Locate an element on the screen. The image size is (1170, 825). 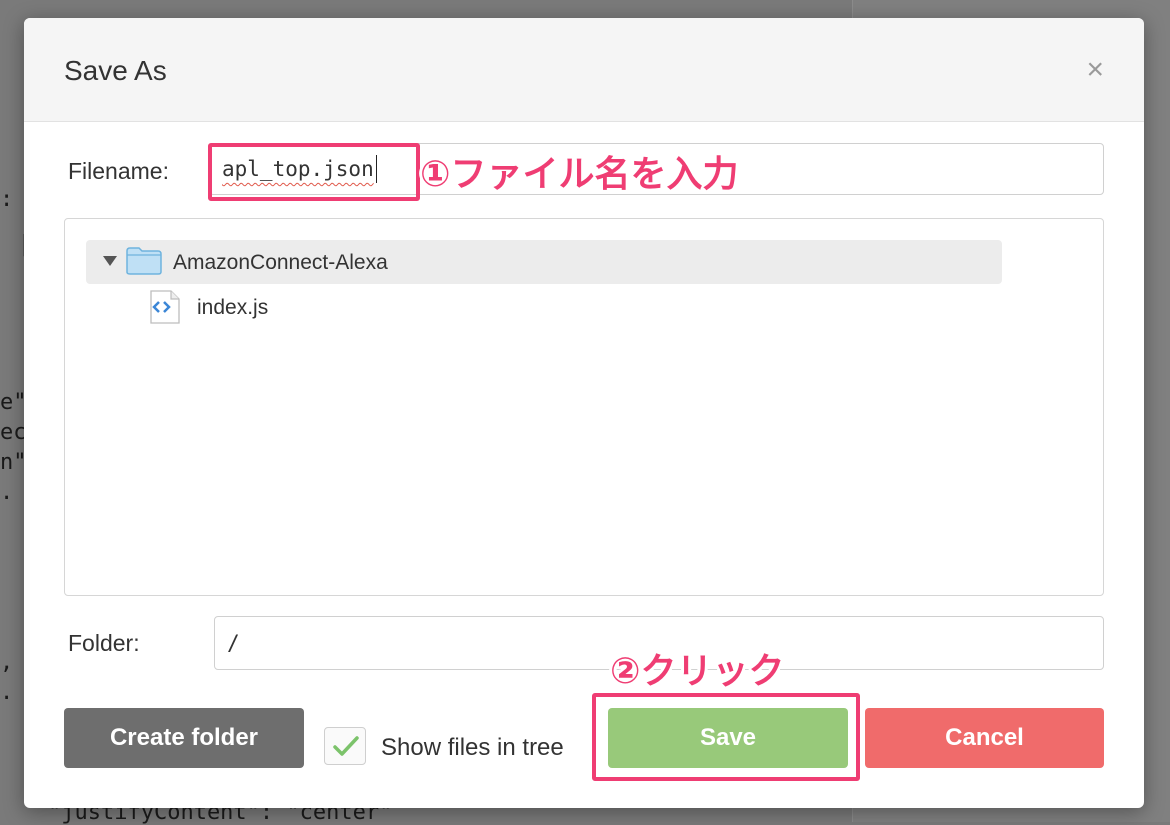
show-files-label: Show files in tree is located at coordinates (472, 748).